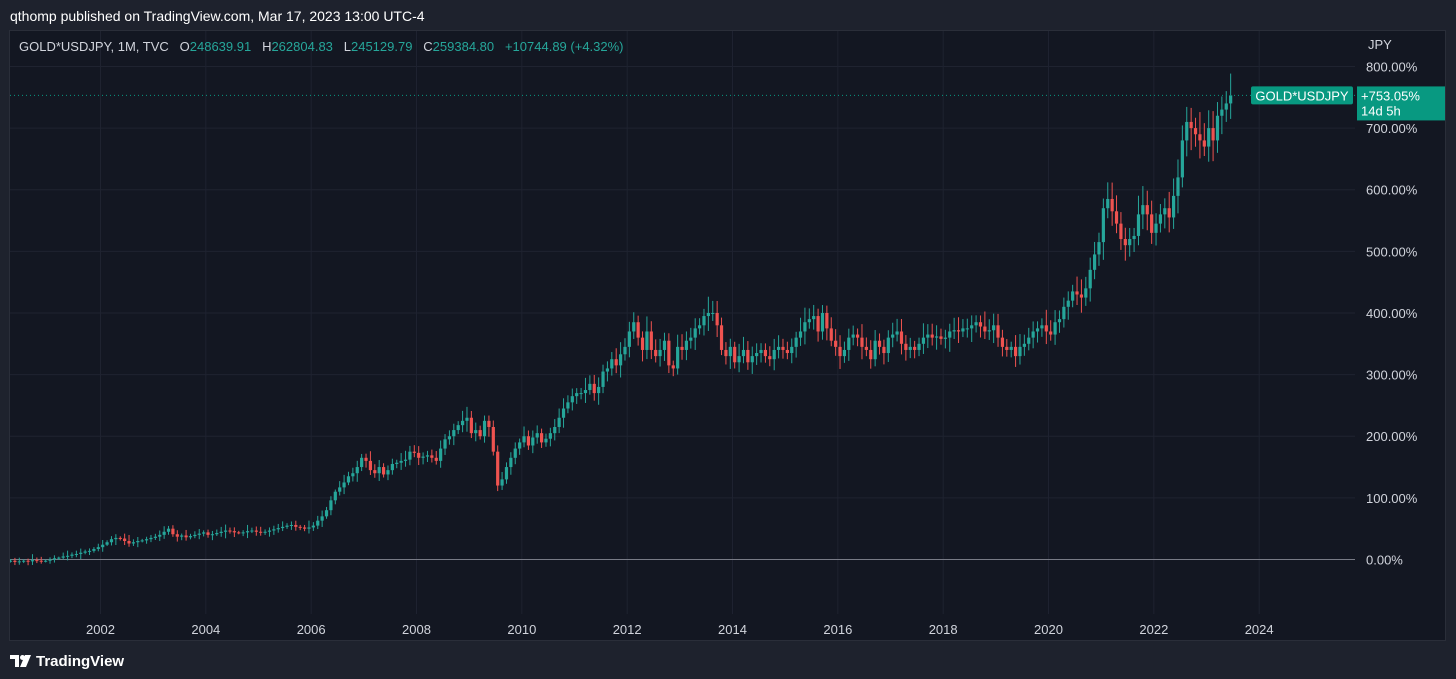 The image size is (1456, 679). What do you see at coordinates (100, 629) in the screenshot?
I see `x-tick-label: 2002` at bounding box center [100, 629].